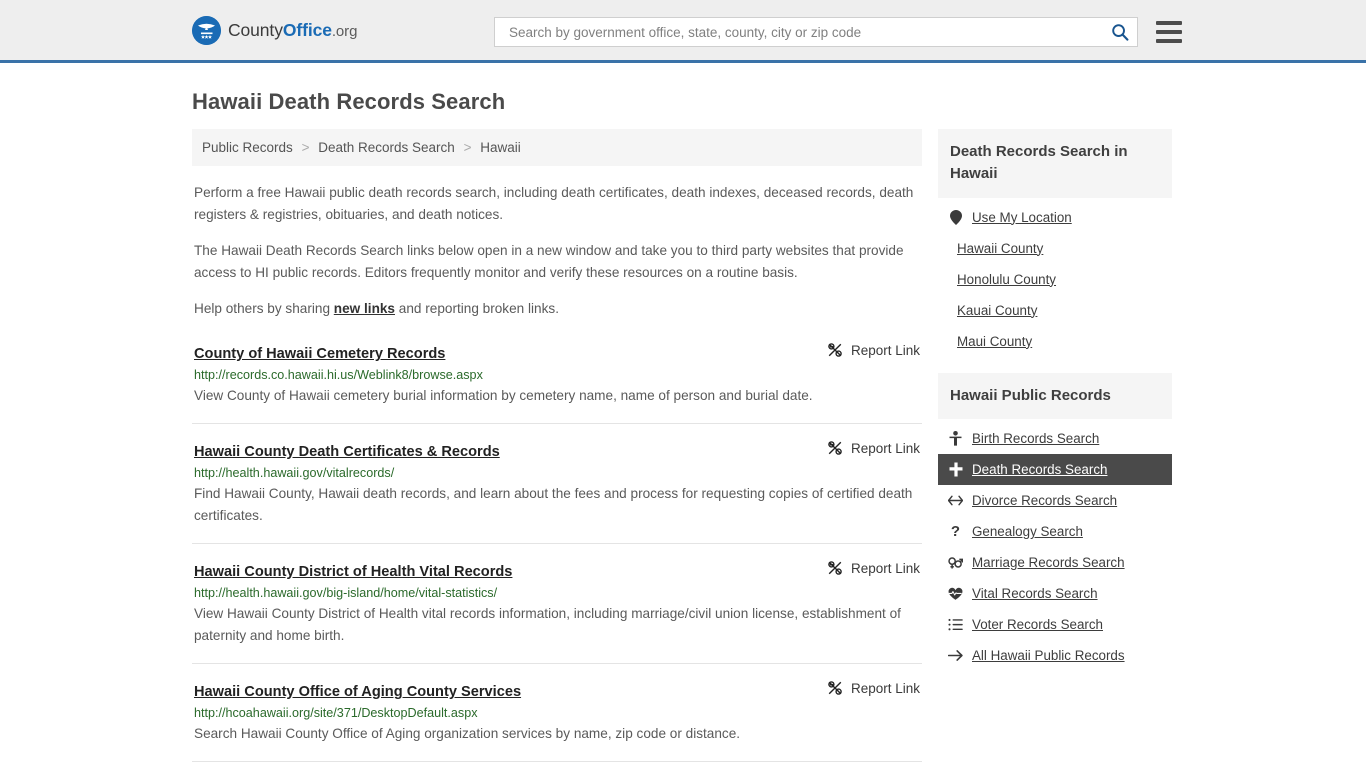 The width and height of the screenshot is (1366, 768). I want to click on sidebar-item-label: Use My Location, so click(1022, 217).